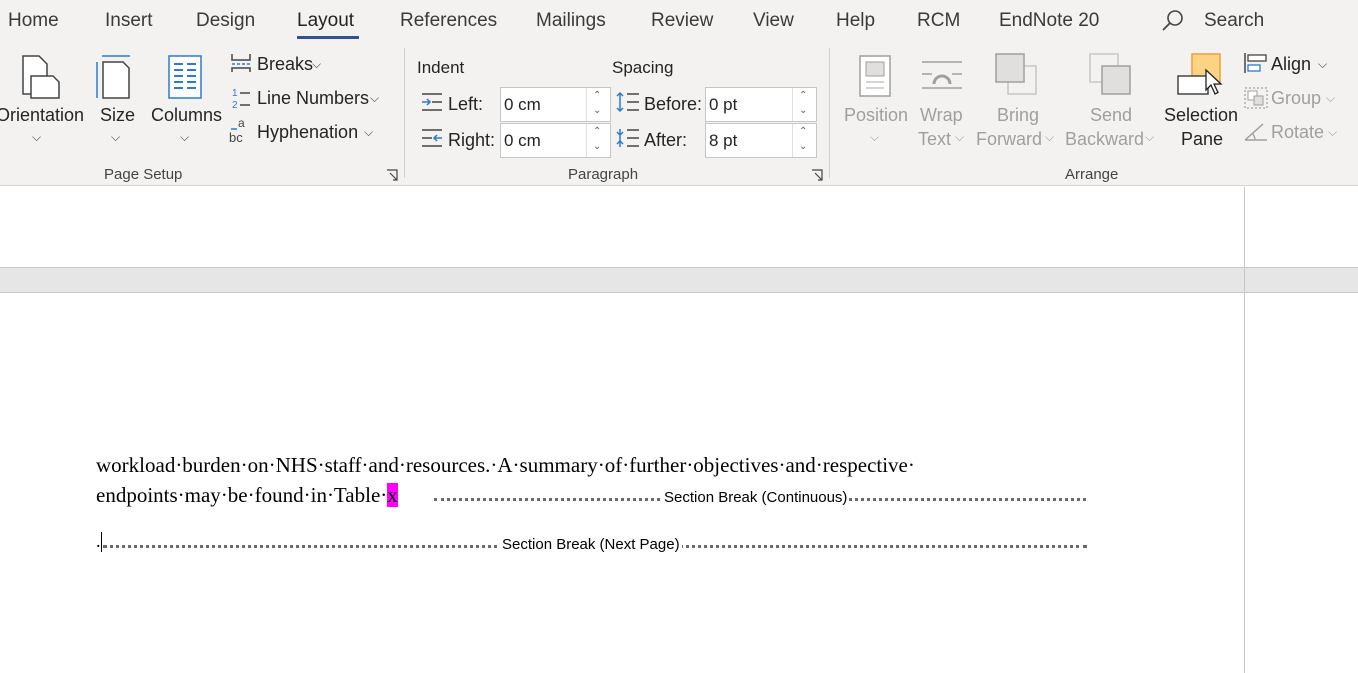  What do you see at coordinates (804, 104) in the screenshot?
I see `spacing-before-spinner: ⌃ ⌄` at bounding box center [804, 104].